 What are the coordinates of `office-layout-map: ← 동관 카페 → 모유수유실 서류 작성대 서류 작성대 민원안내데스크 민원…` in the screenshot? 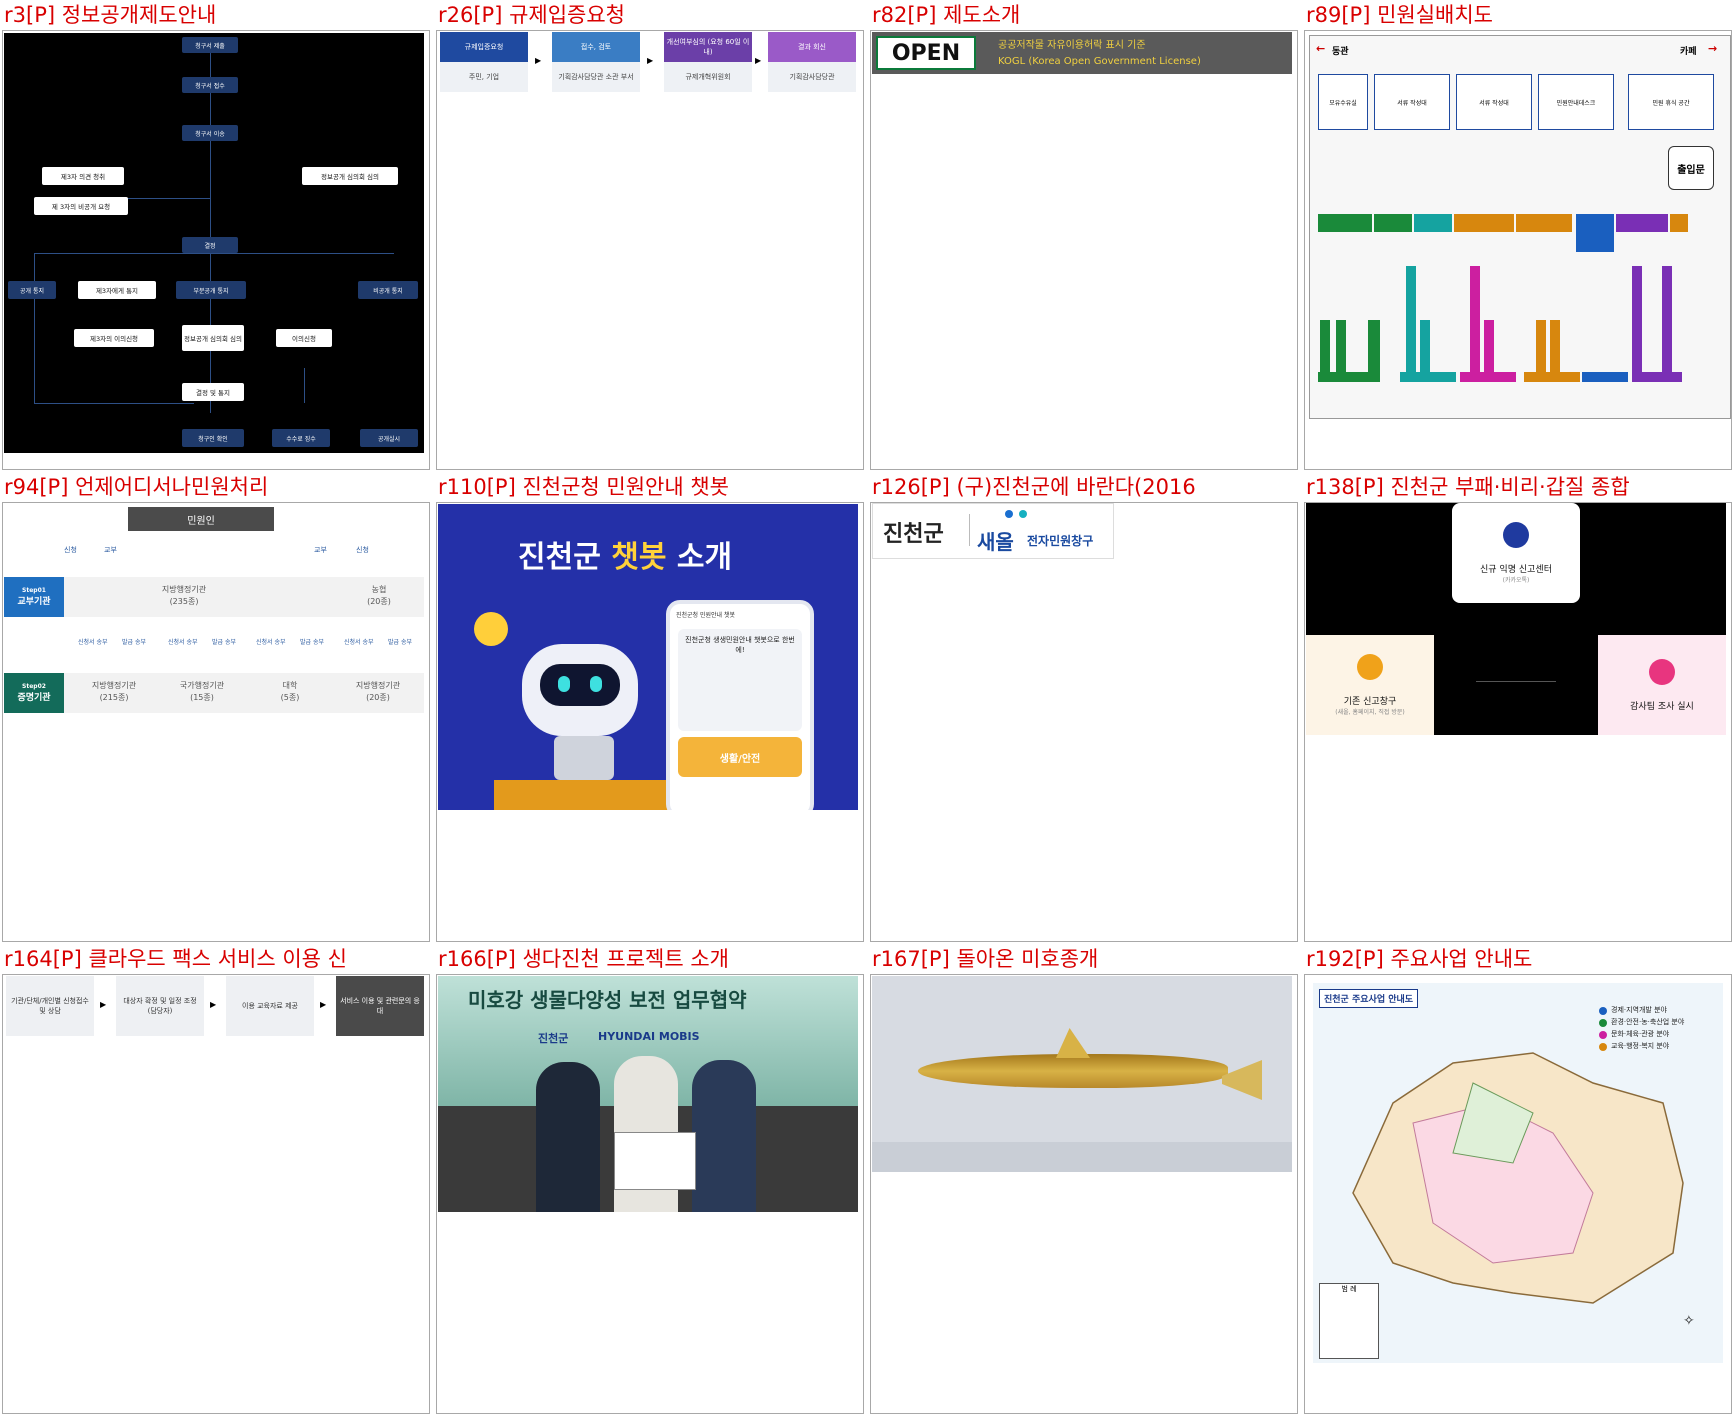 It's located at (1520, 227).